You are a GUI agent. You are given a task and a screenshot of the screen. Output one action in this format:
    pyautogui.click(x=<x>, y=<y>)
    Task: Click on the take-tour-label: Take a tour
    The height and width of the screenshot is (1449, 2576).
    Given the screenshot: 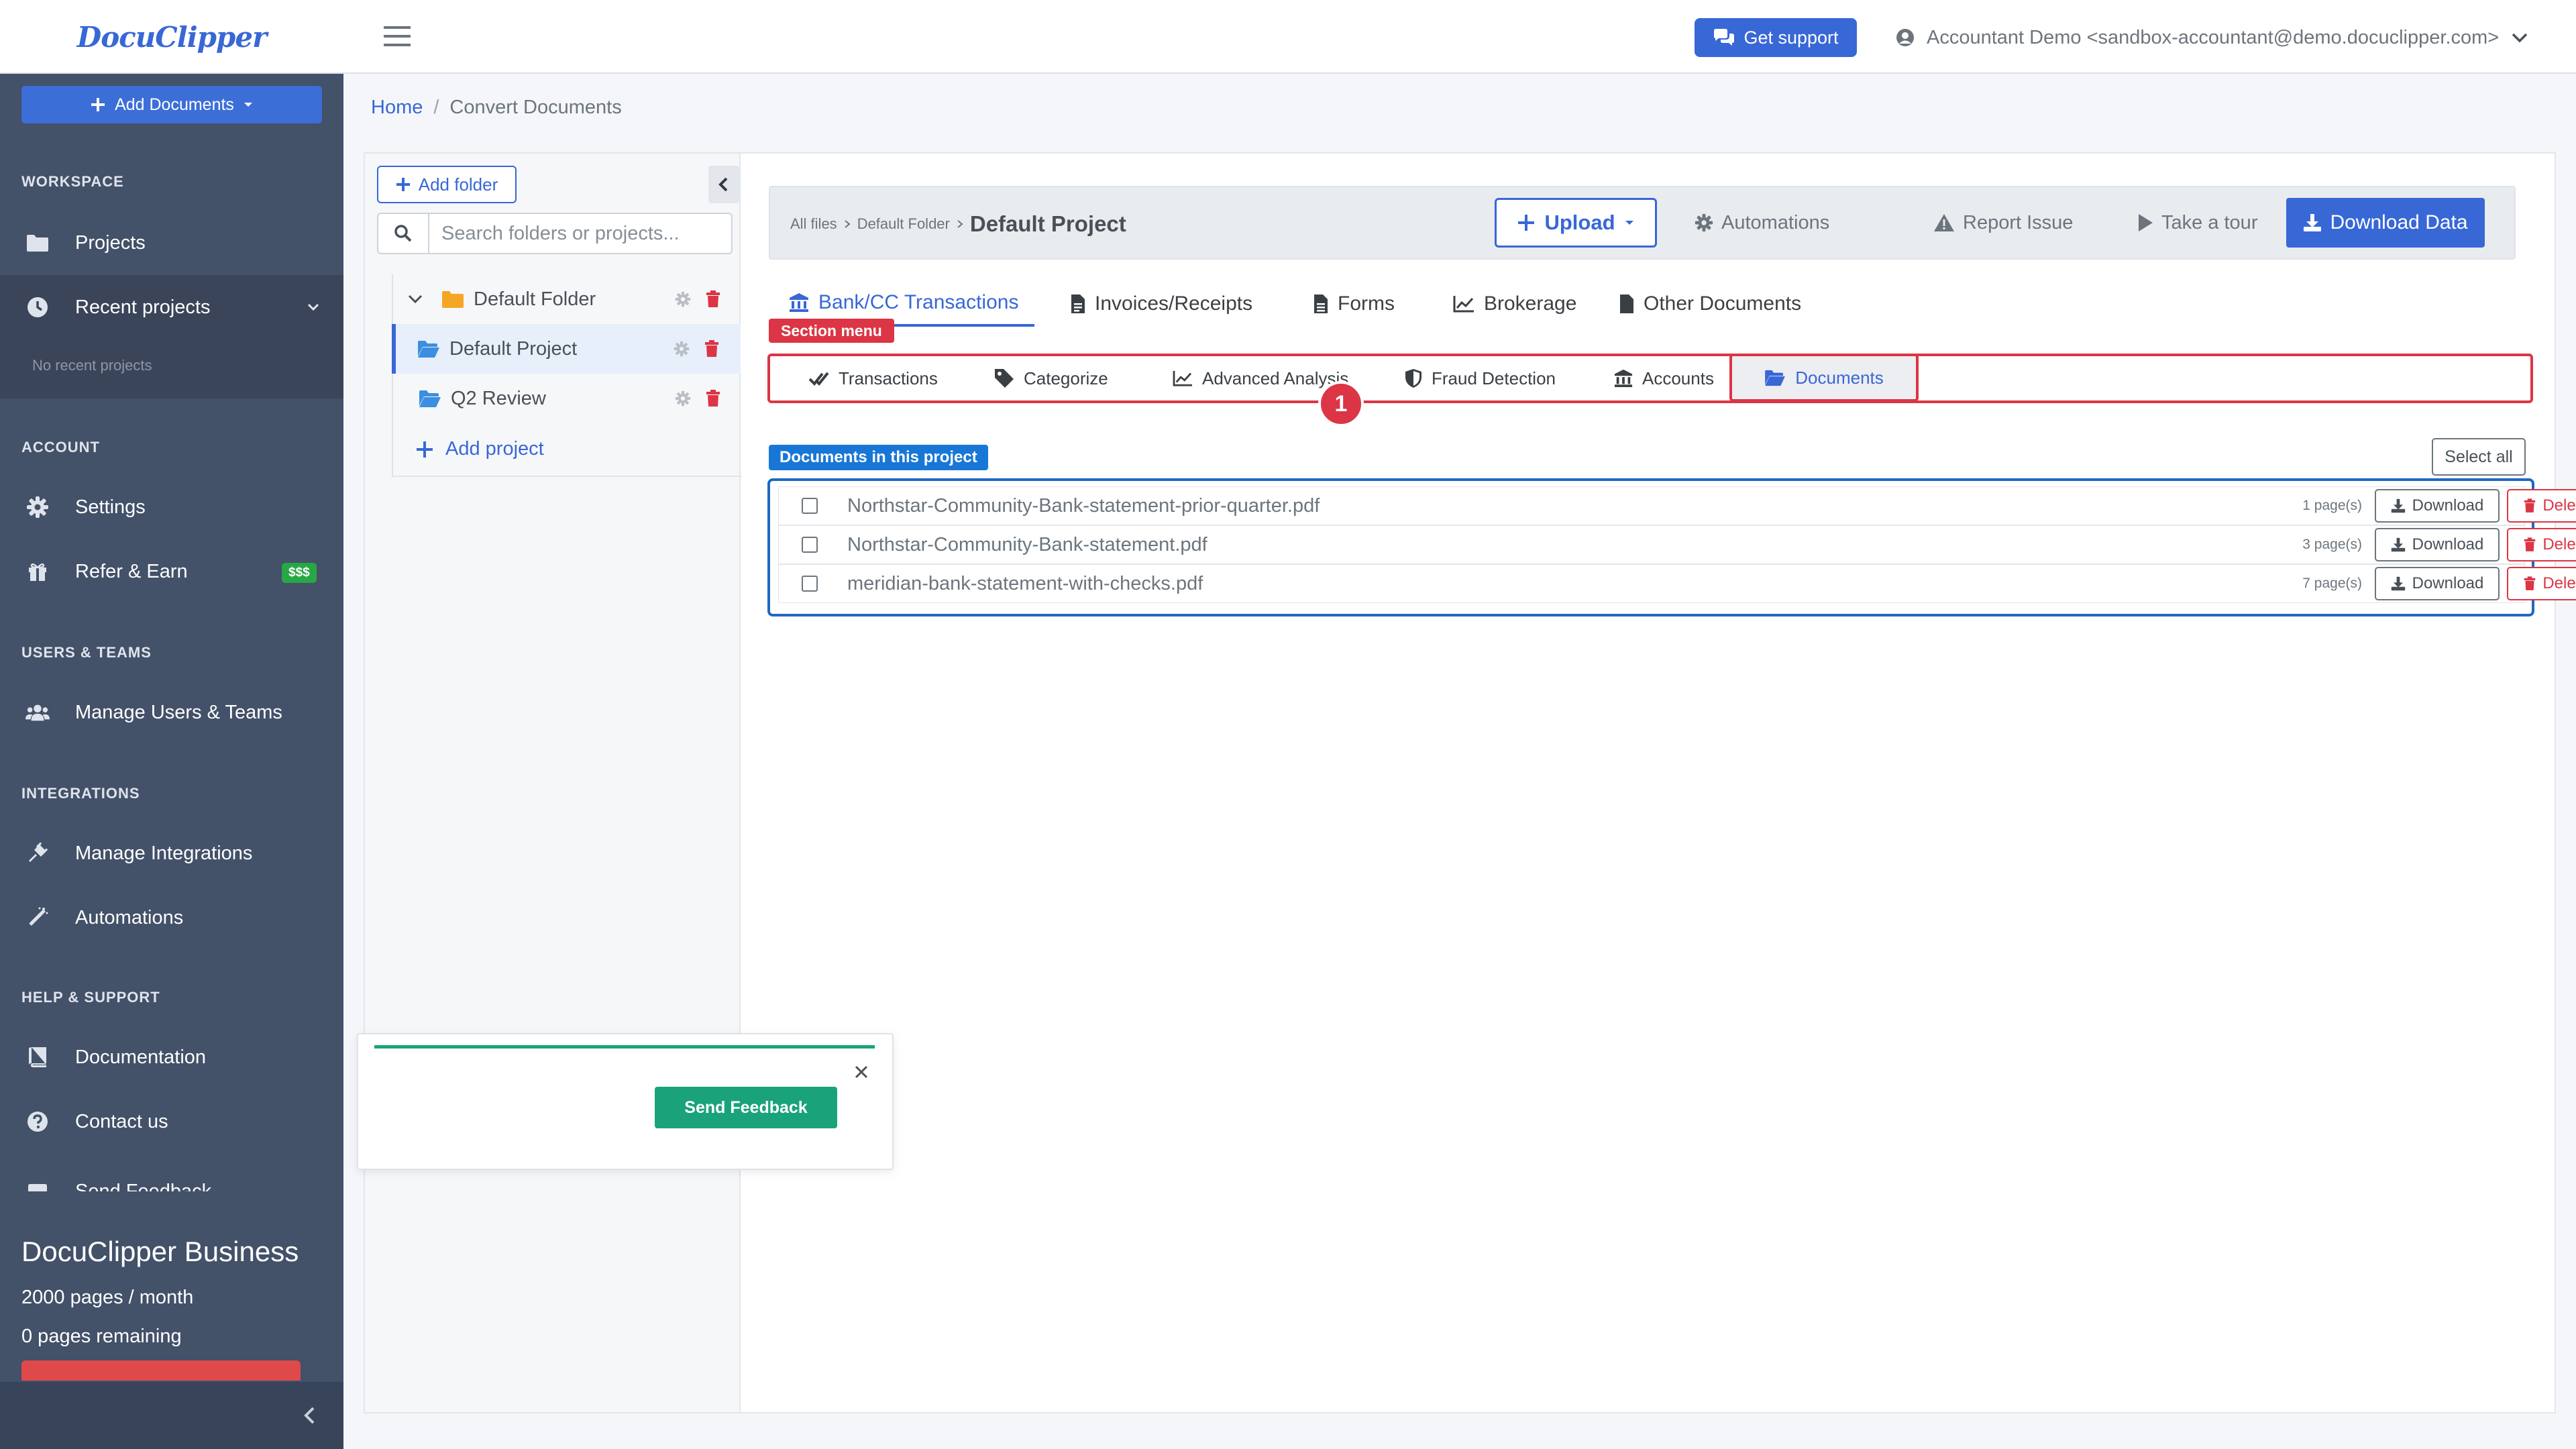 What is the action you would take?
    pyautogui.click(x=2209, y=222)
    